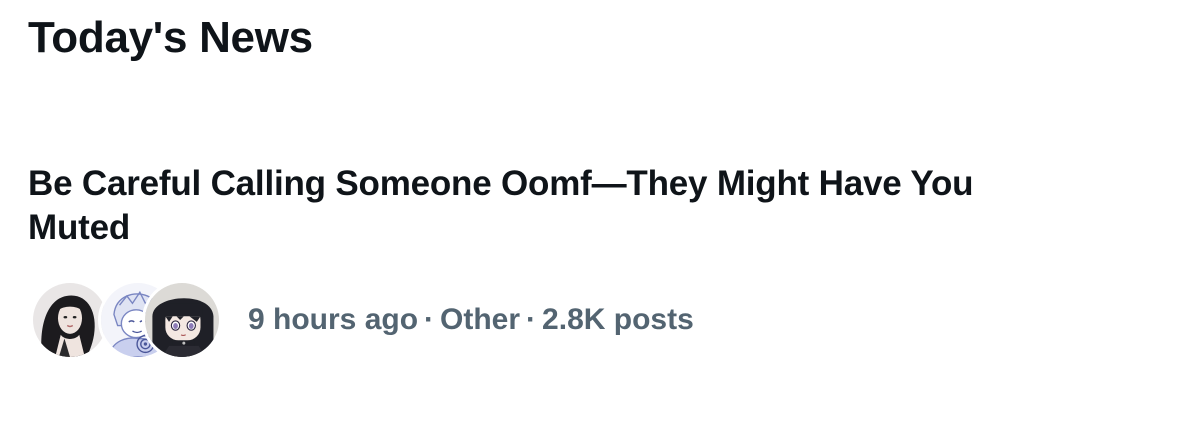 The image size is (1179, 422). I want to click on avatar-group, so click(126, 320).